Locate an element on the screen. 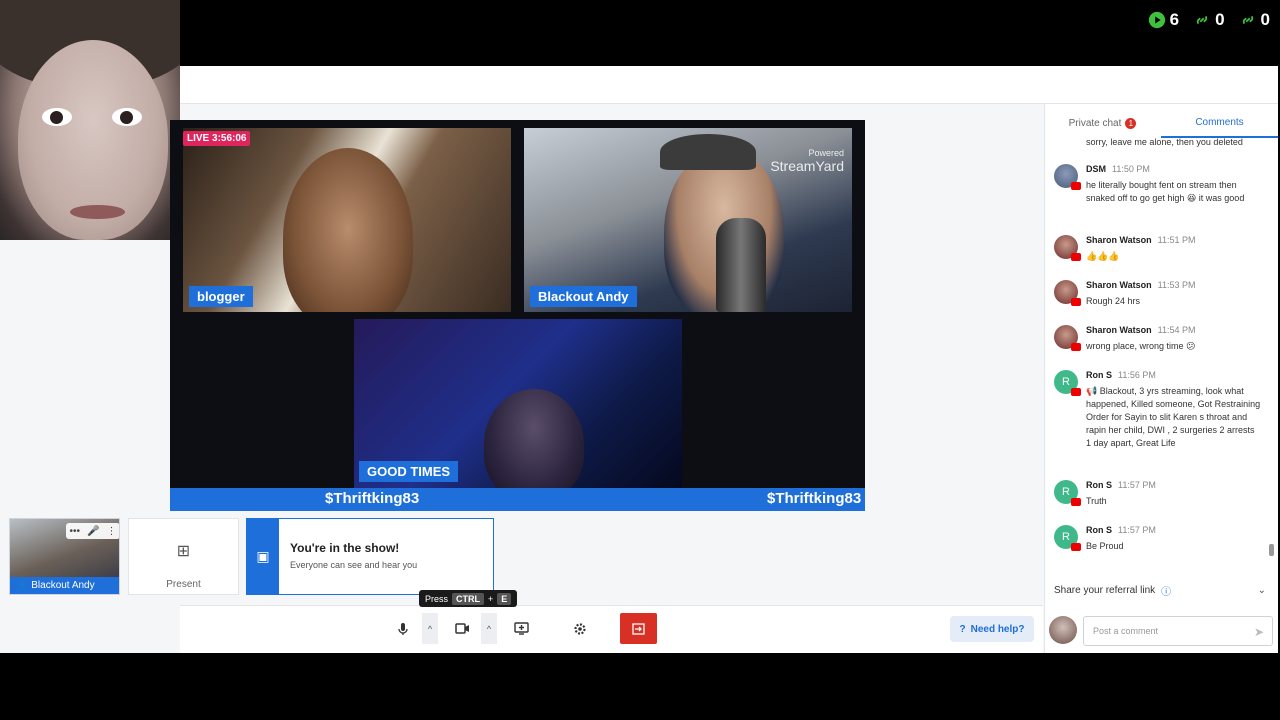  share-screen-button is located at coordinates (521, 628).